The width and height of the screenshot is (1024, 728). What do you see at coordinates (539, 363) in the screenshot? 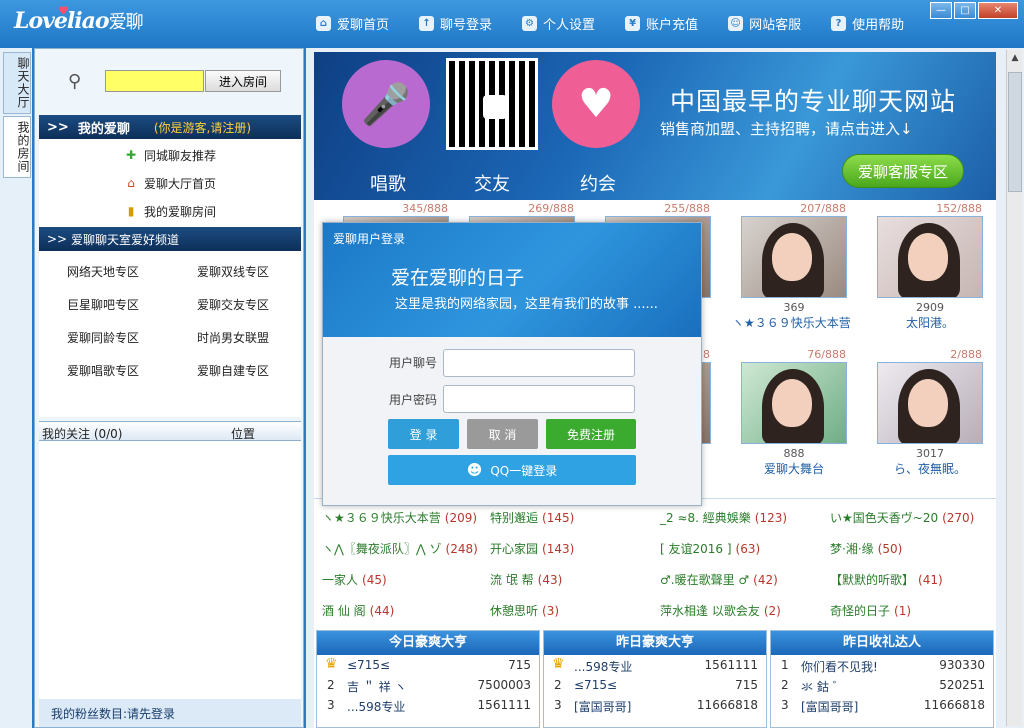
I see `username-input` at bounding box center [539, 363].